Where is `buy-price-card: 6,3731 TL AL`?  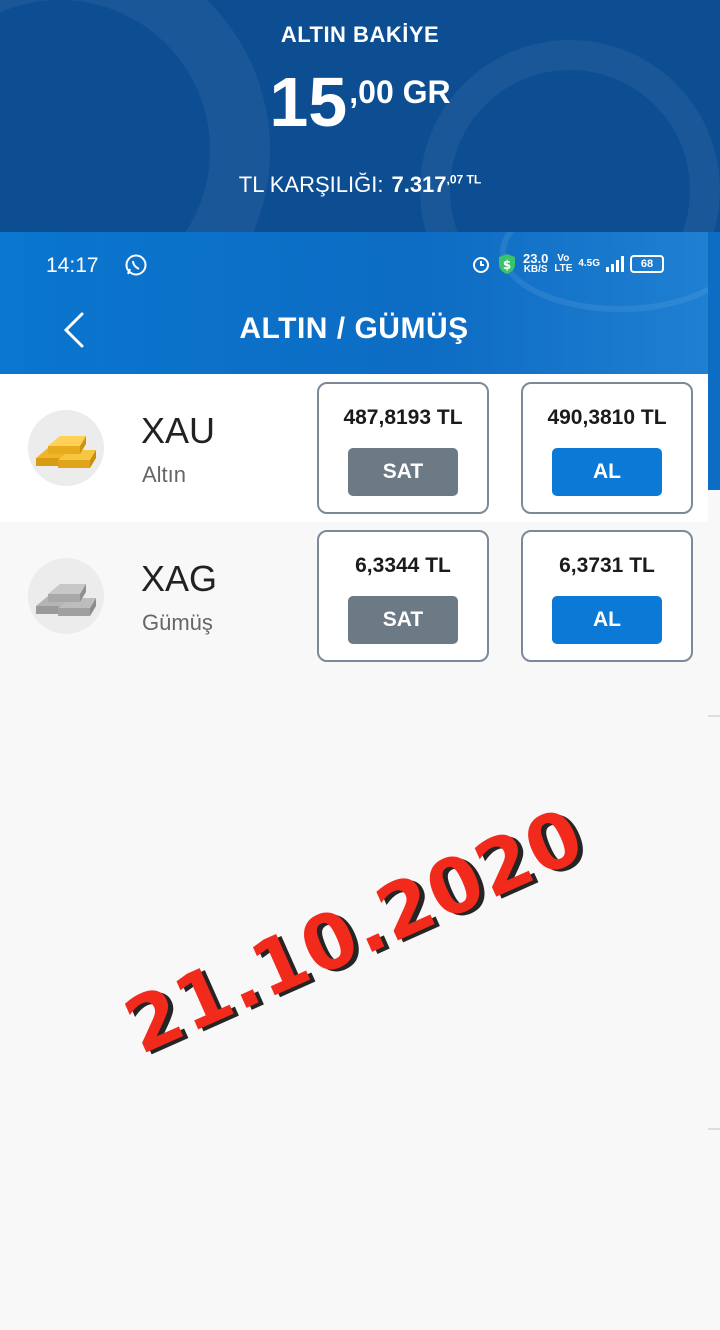
buy-price-card: 6,3731 TL AL is located at coordinates (607, 596).